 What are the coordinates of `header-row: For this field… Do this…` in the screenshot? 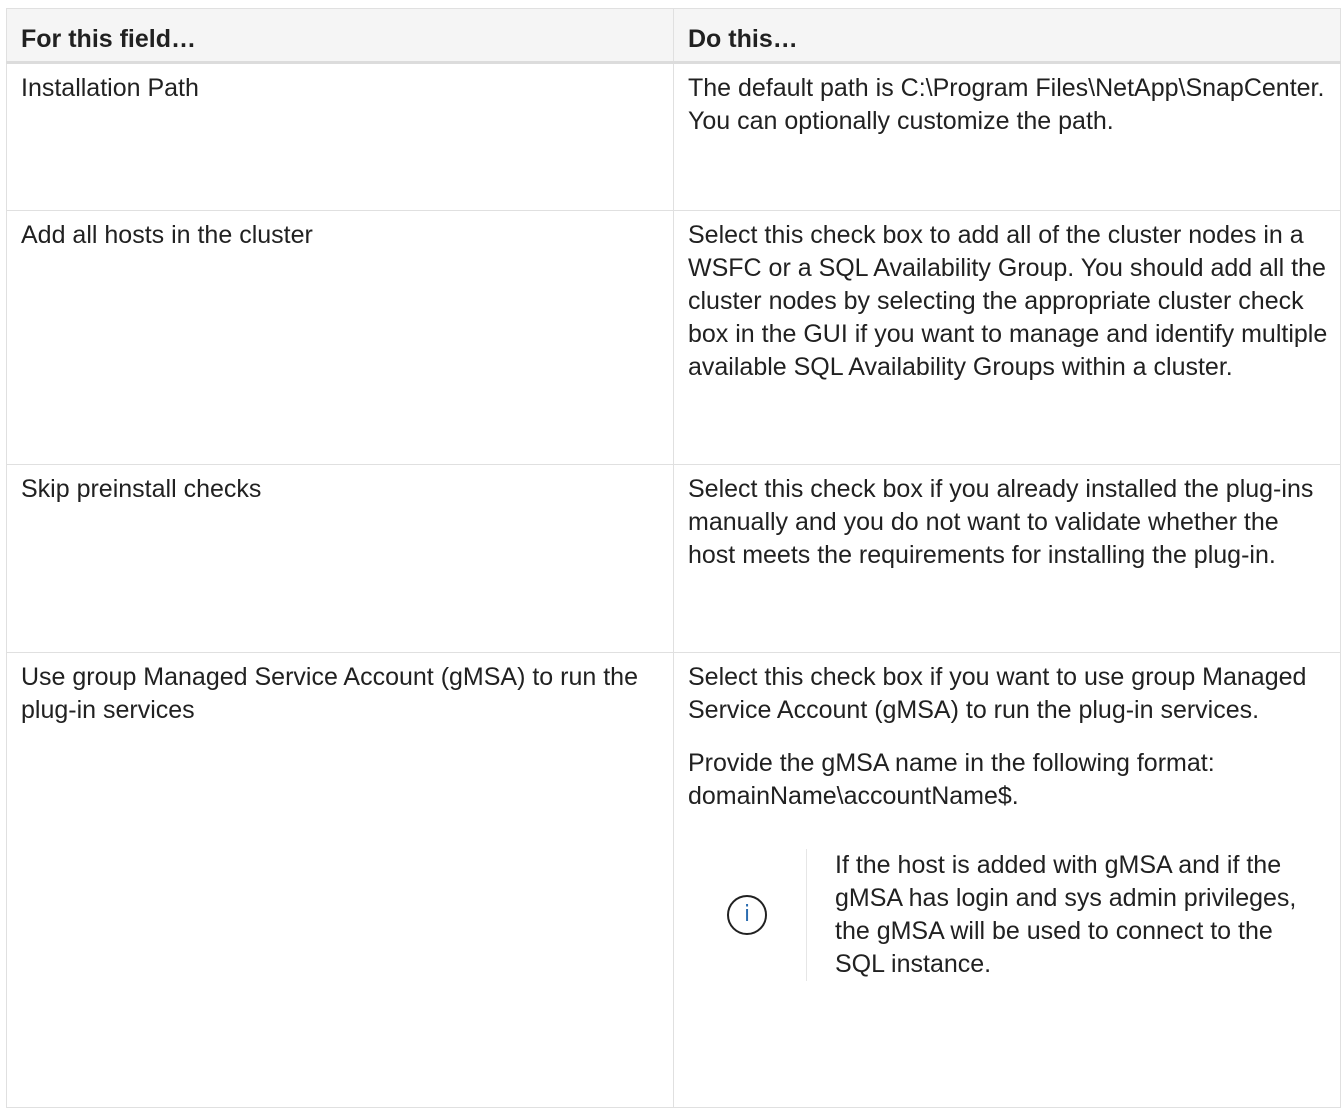 It's located at (673, 36).